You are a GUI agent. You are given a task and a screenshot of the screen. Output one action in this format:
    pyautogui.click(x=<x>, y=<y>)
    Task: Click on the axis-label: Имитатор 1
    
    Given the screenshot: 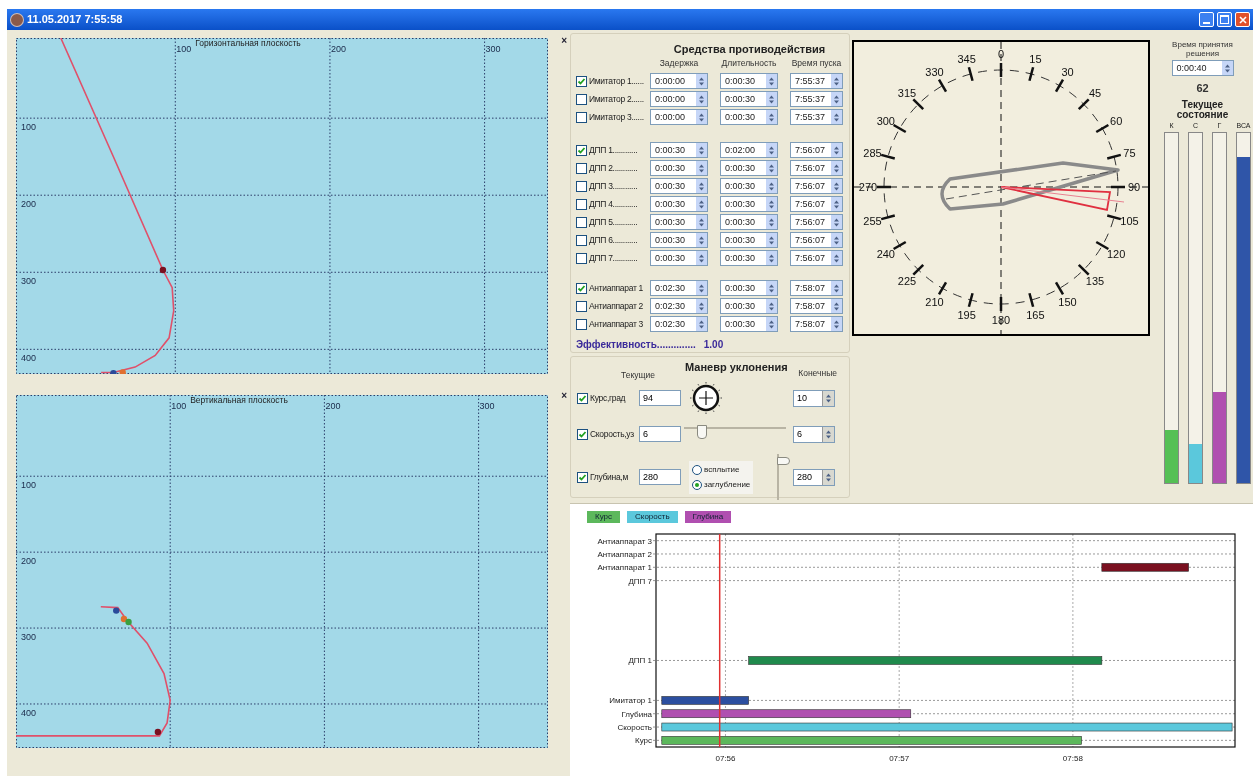 What is the action you would take?
    pyautogui.click(x=630, y=701)
    